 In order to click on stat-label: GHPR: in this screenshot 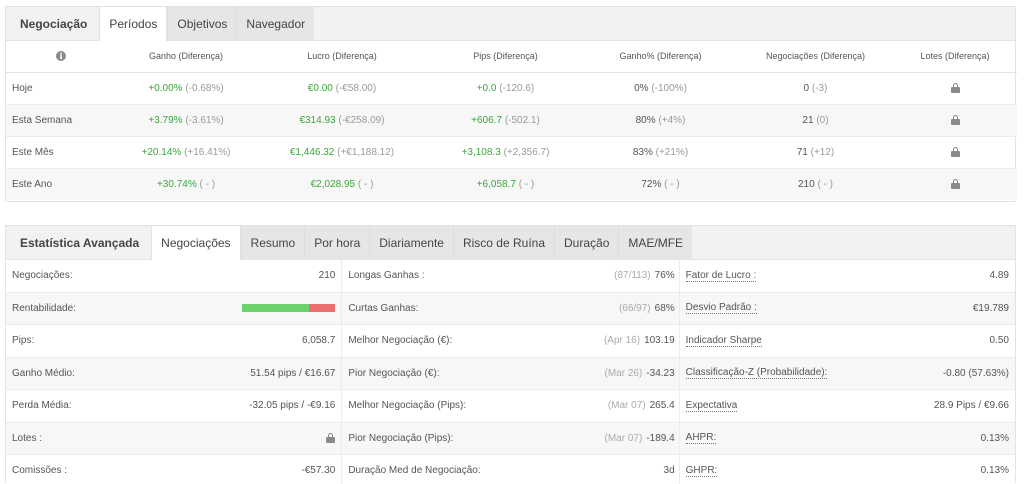, I will do `click(788, 469)`.